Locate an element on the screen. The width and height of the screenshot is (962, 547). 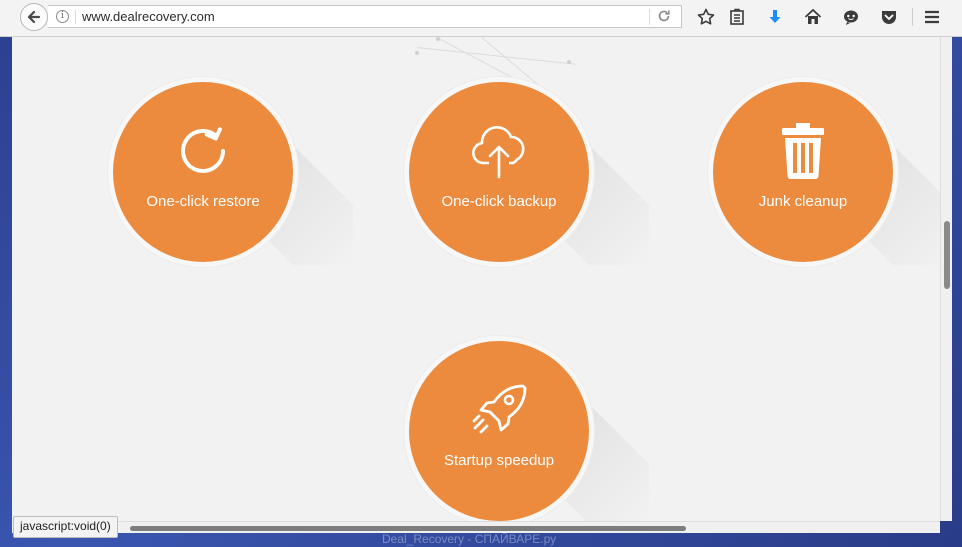
home-button is located at coordinates (813, 17).